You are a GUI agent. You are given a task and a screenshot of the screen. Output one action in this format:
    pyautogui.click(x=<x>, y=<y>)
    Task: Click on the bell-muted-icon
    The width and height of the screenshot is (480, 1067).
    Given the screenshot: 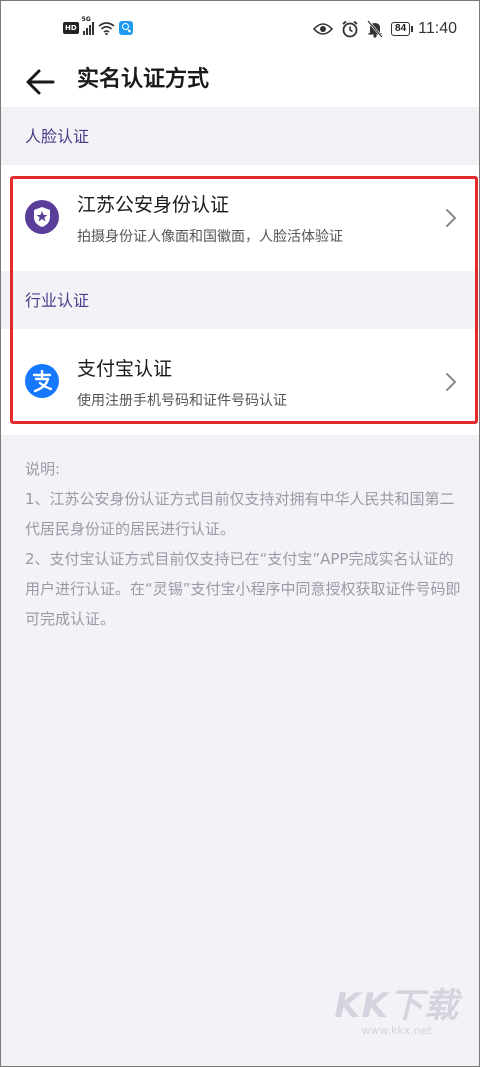 What is the action you would take?
    pyautogui.click(x=375, y=29)
    